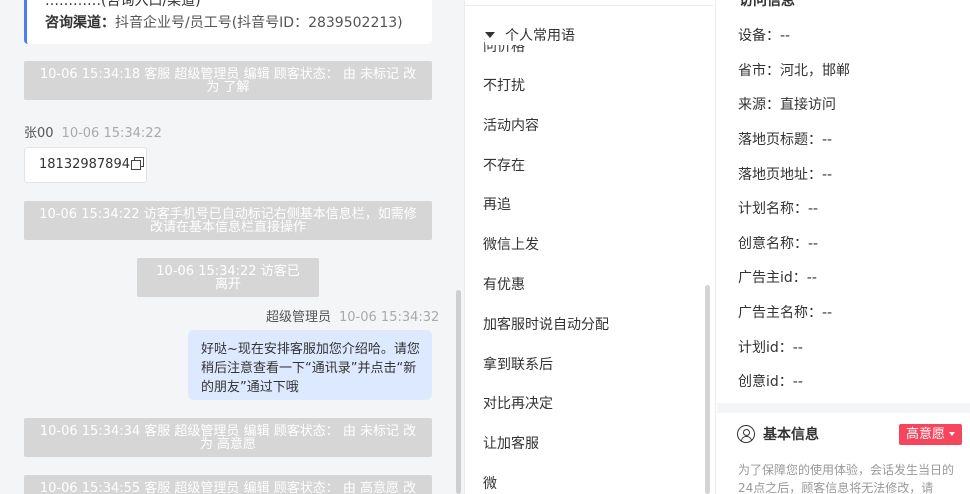 The image size is (970, 494). What do you see at coordinates (931, 434) in the screenshot?
I see `intent-status-dropdown: 高意愿` at bounding box center [931, 434].